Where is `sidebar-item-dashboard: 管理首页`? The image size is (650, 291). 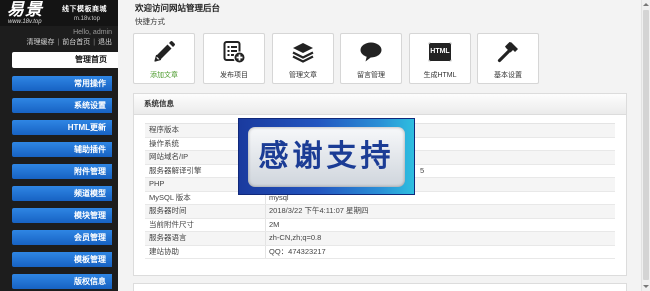 sidebar-item-dashboard: 管理首页 is located at coordinates (65, 60).